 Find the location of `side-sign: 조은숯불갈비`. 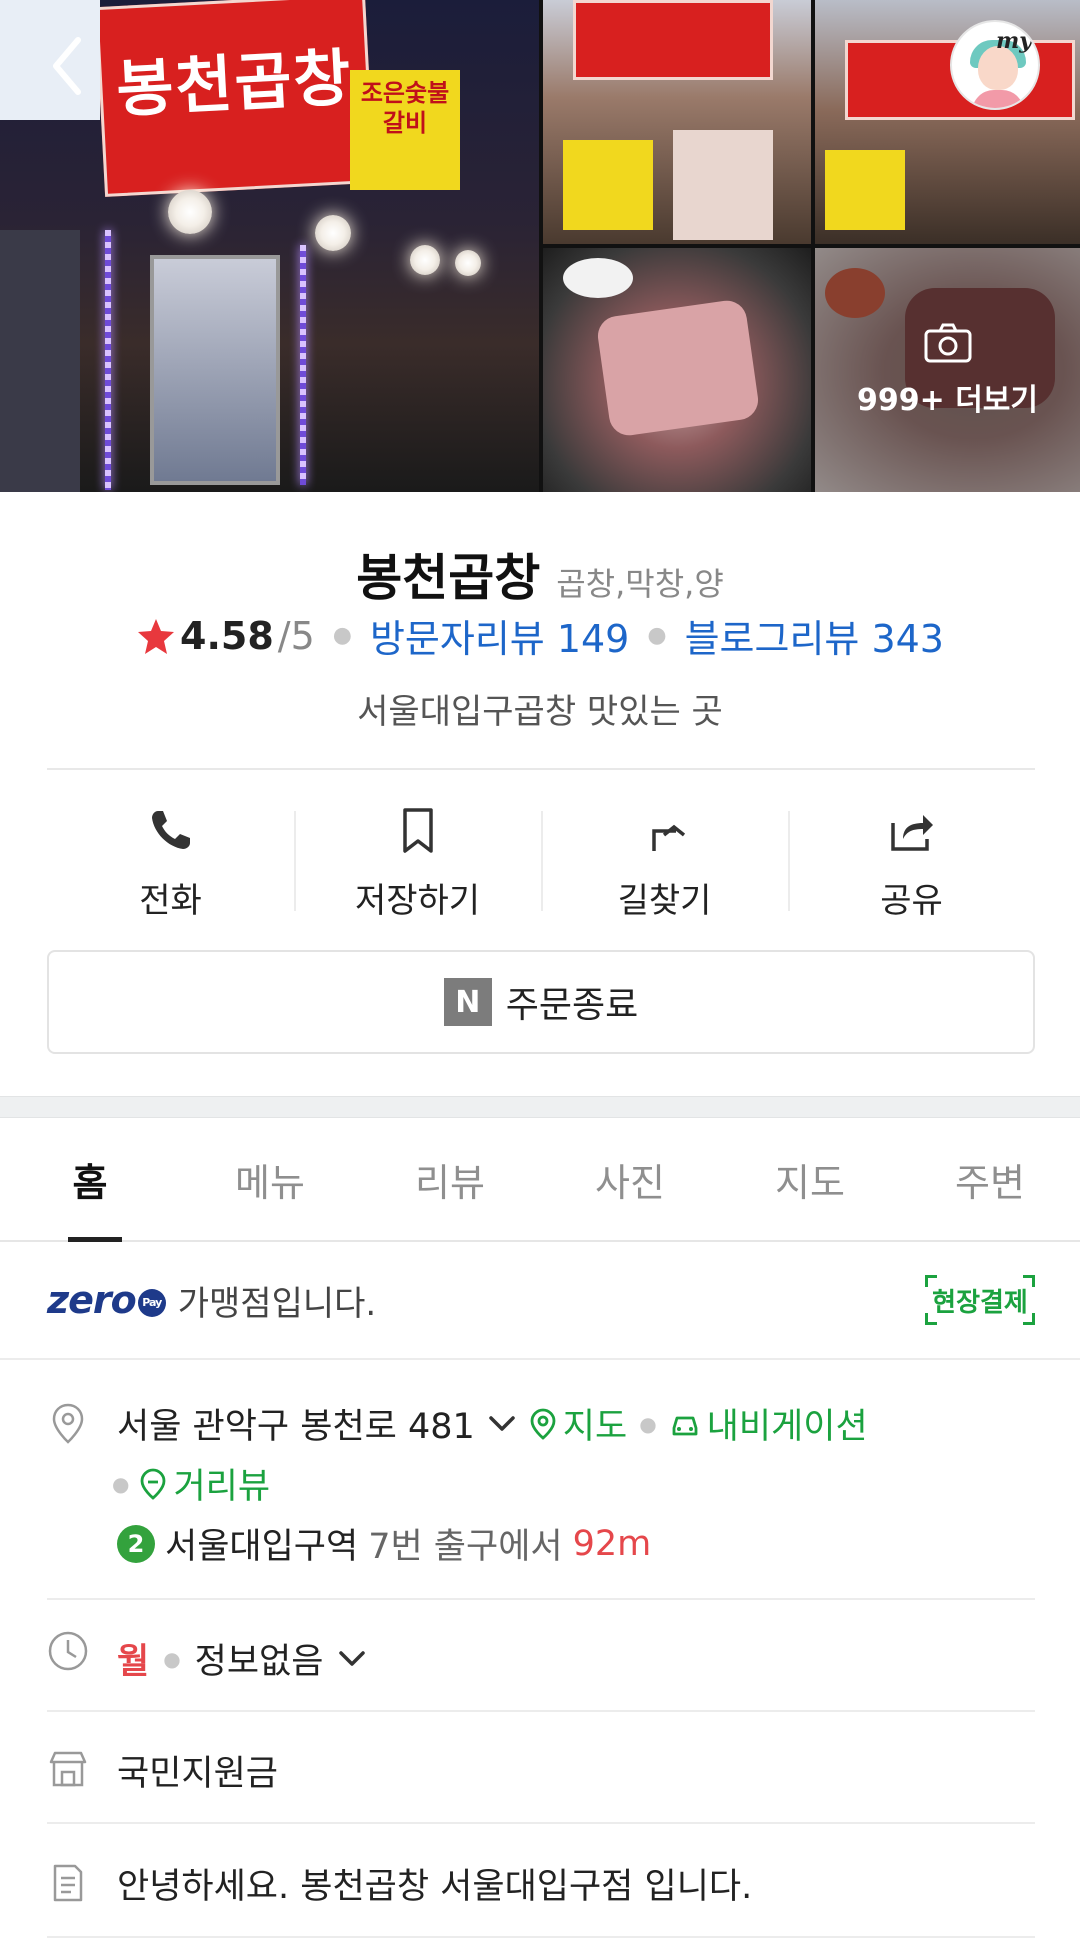

side-sign: 조은숯불갈비 is located at coordinates (405, 130).